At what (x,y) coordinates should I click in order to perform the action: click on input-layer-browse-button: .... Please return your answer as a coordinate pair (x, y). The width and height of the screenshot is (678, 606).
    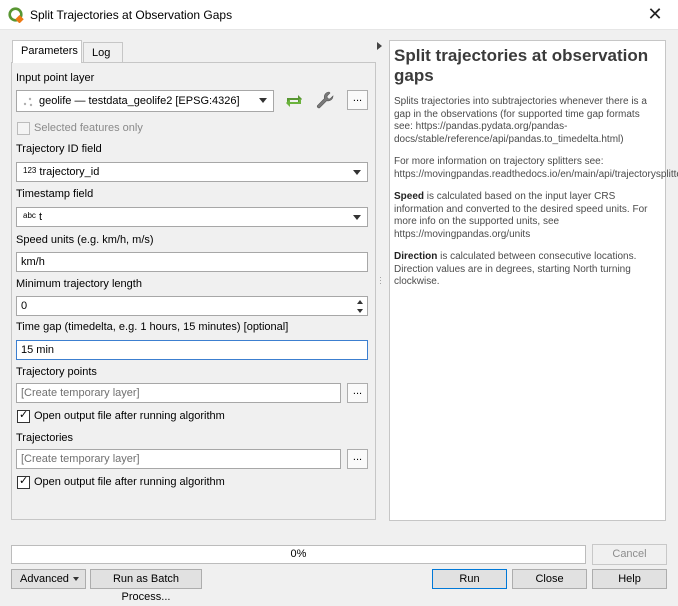
    Looking at the image, I should click on (357, 100).